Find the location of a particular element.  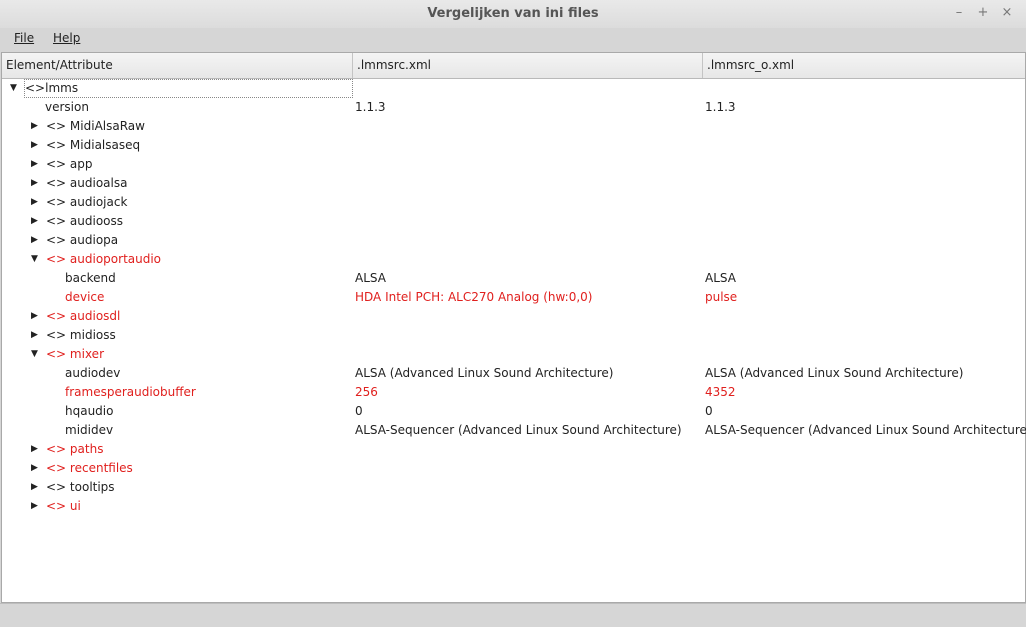

tree-row-value-a: 1.1.3 is located at coordinates (370, 107).